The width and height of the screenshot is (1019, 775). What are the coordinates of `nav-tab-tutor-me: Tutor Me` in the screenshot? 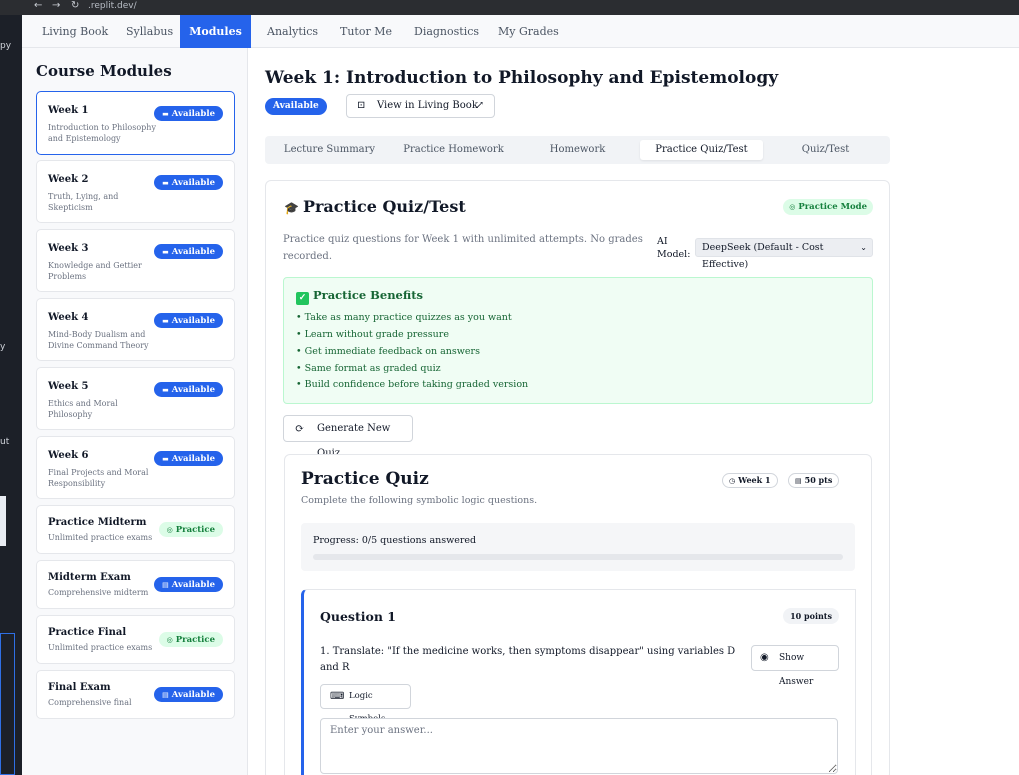 It's located at (366, 31).